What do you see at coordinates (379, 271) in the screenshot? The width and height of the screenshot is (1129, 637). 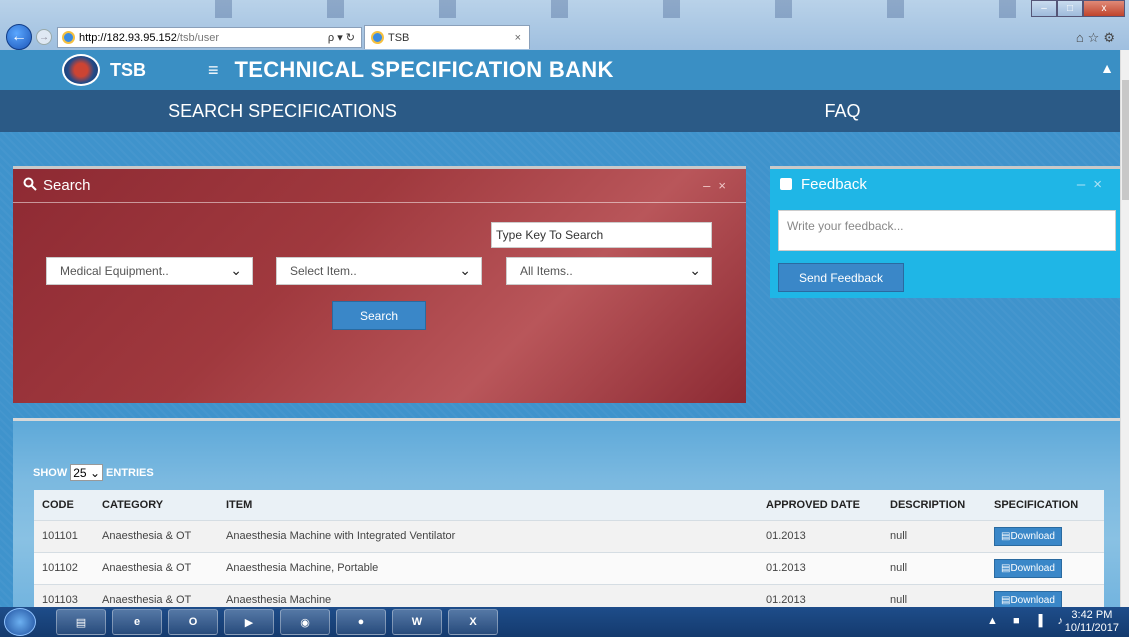 I see `item-select: Select Item.. ⌄` at bounding box center [379, 271].